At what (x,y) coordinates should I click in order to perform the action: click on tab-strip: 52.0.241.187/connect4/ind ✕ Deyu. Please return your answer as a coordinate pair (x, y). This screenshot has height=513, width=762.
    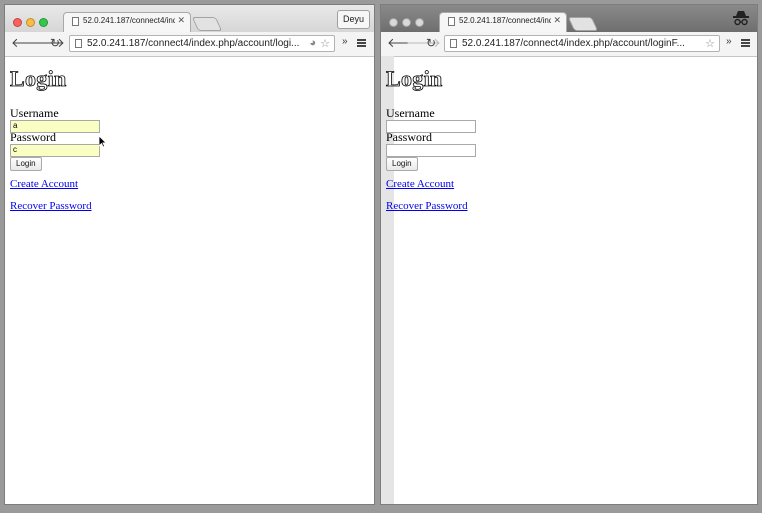
    Looking at the image, I should click on (189, 18).